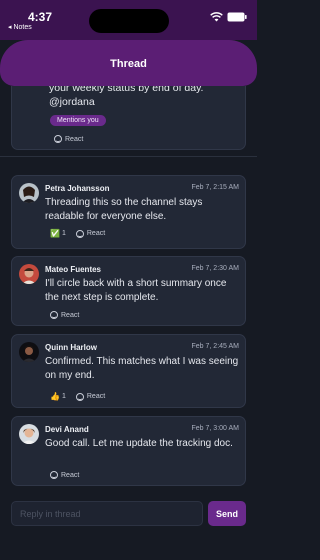 Image resolution: width=320 pixels, height=560 pixels. I want to click on author-name: Petra Johansson, so click(77, 188).